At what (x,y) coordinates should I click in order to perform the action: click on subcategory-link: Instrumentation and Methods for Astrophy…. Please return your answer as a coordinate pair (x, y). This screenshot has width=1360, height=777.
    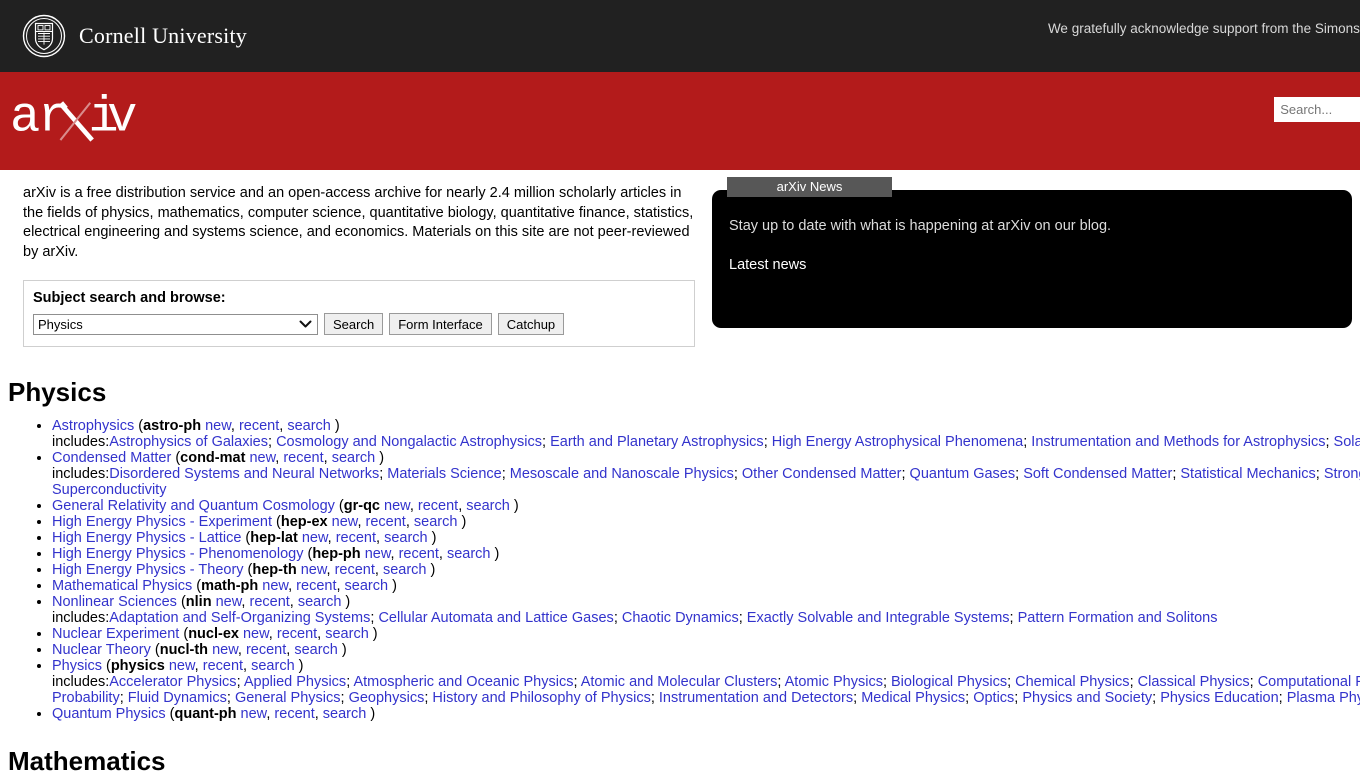
    Looking at the image, I should click on (1178, 442).